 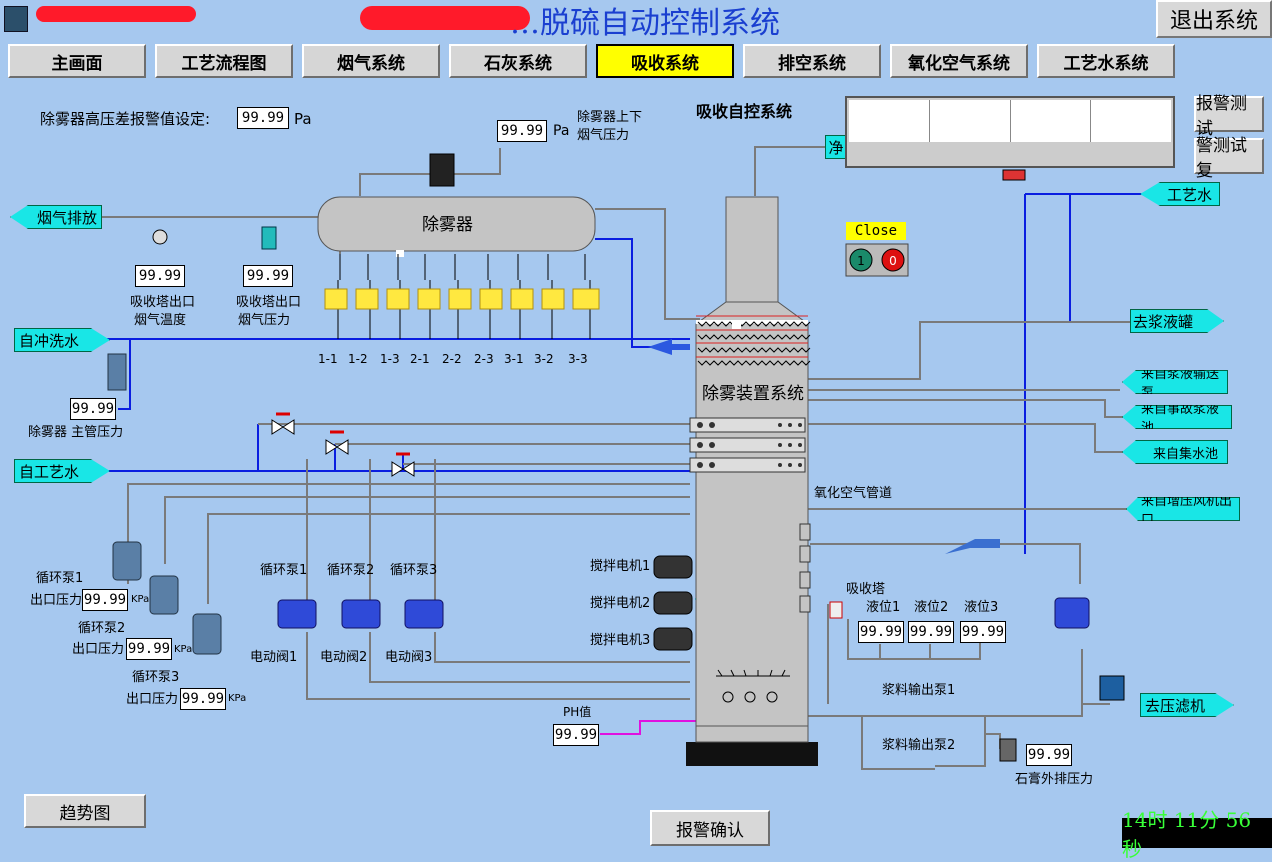 What do you see at coordinates (893, 261) in the screenshot?
I see `stop-button: 0` at bounding box center [893, 261].